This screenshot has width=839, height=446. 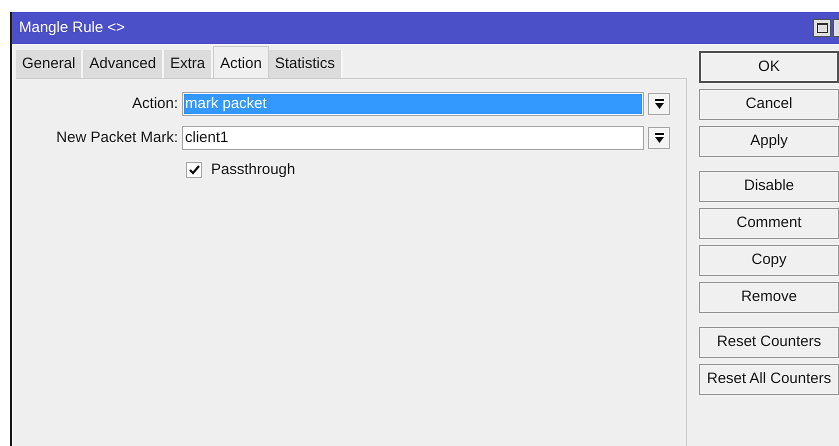 What do you see at coordinates (822, 28) in the screenshot?
I see `maximize-button` at bounding box center [822, 28].